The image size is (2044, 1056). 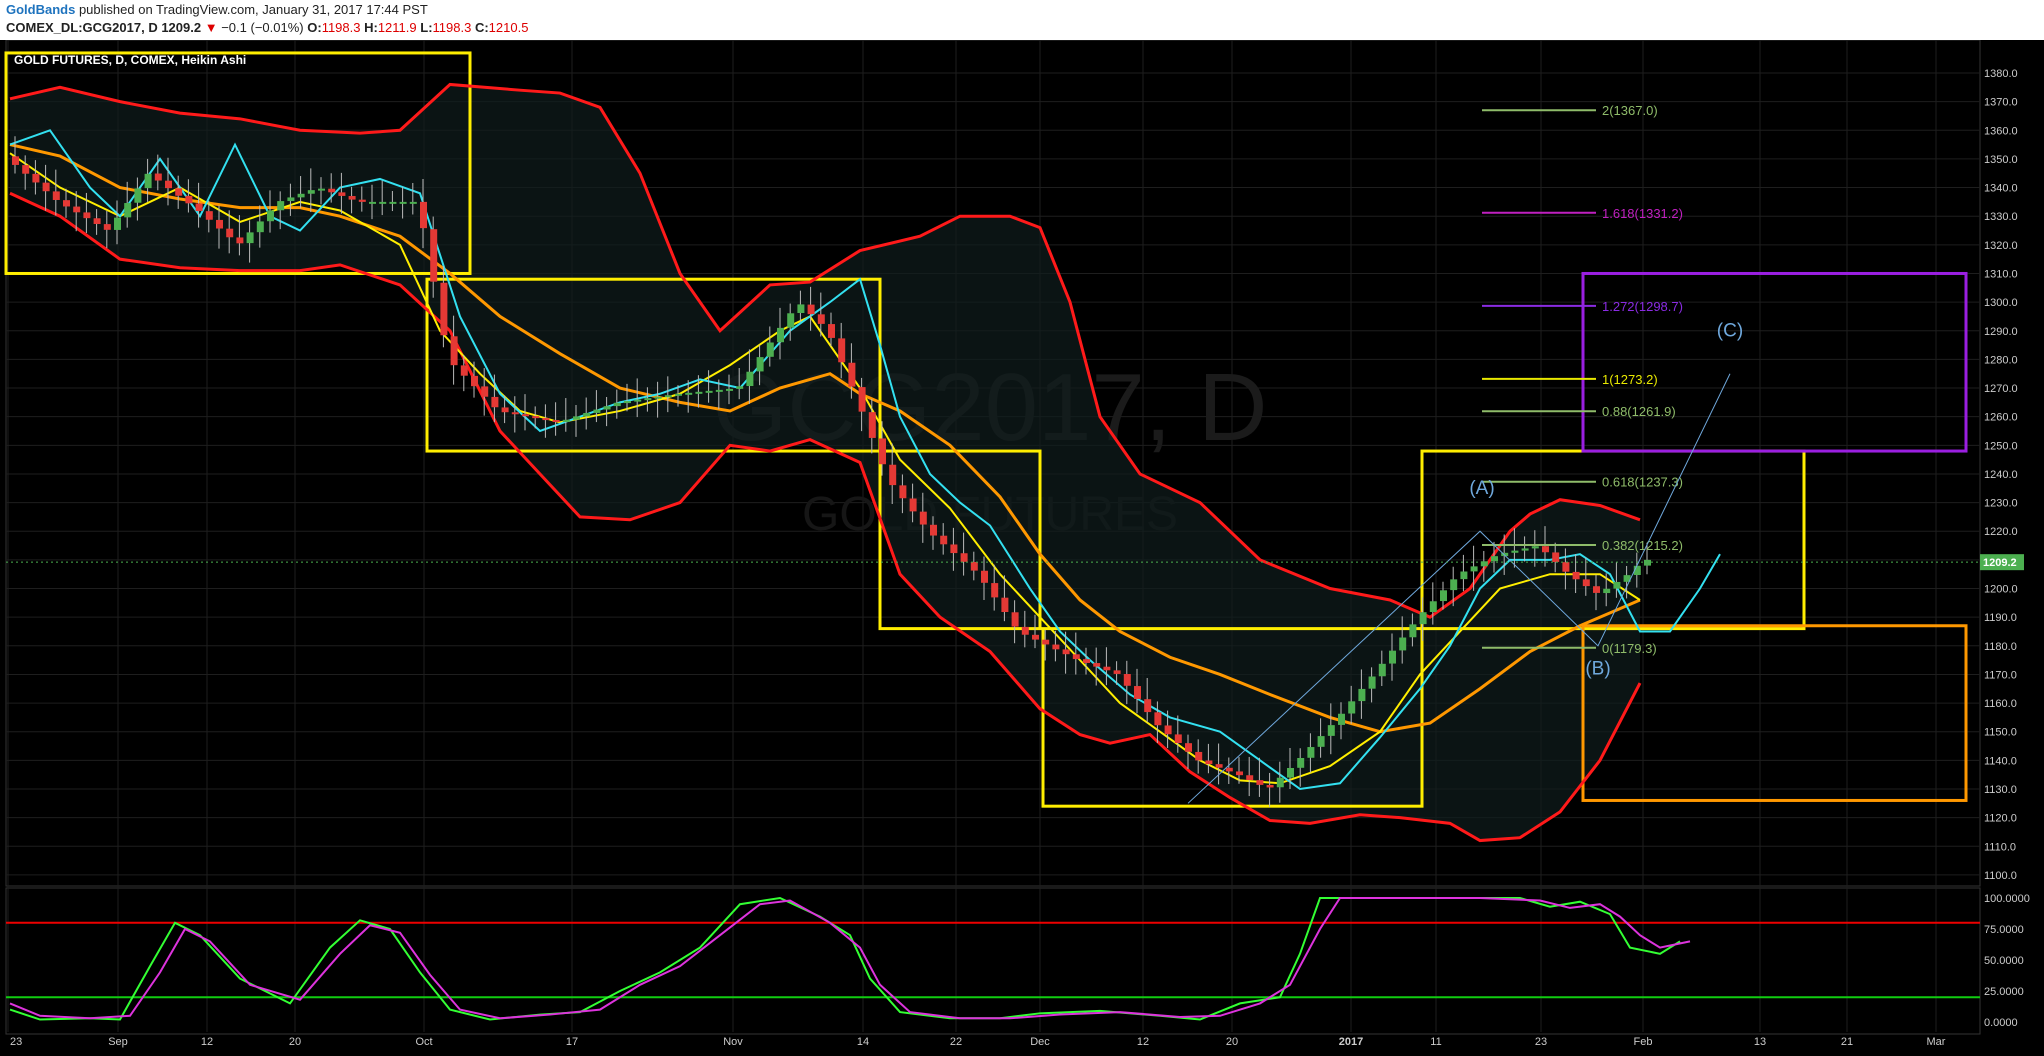 What do you see at coordinates (1642, 306) in the screenshot?
I see `fib-level-label: 1.272(1298.7)` at bounding box center [1642, 306].